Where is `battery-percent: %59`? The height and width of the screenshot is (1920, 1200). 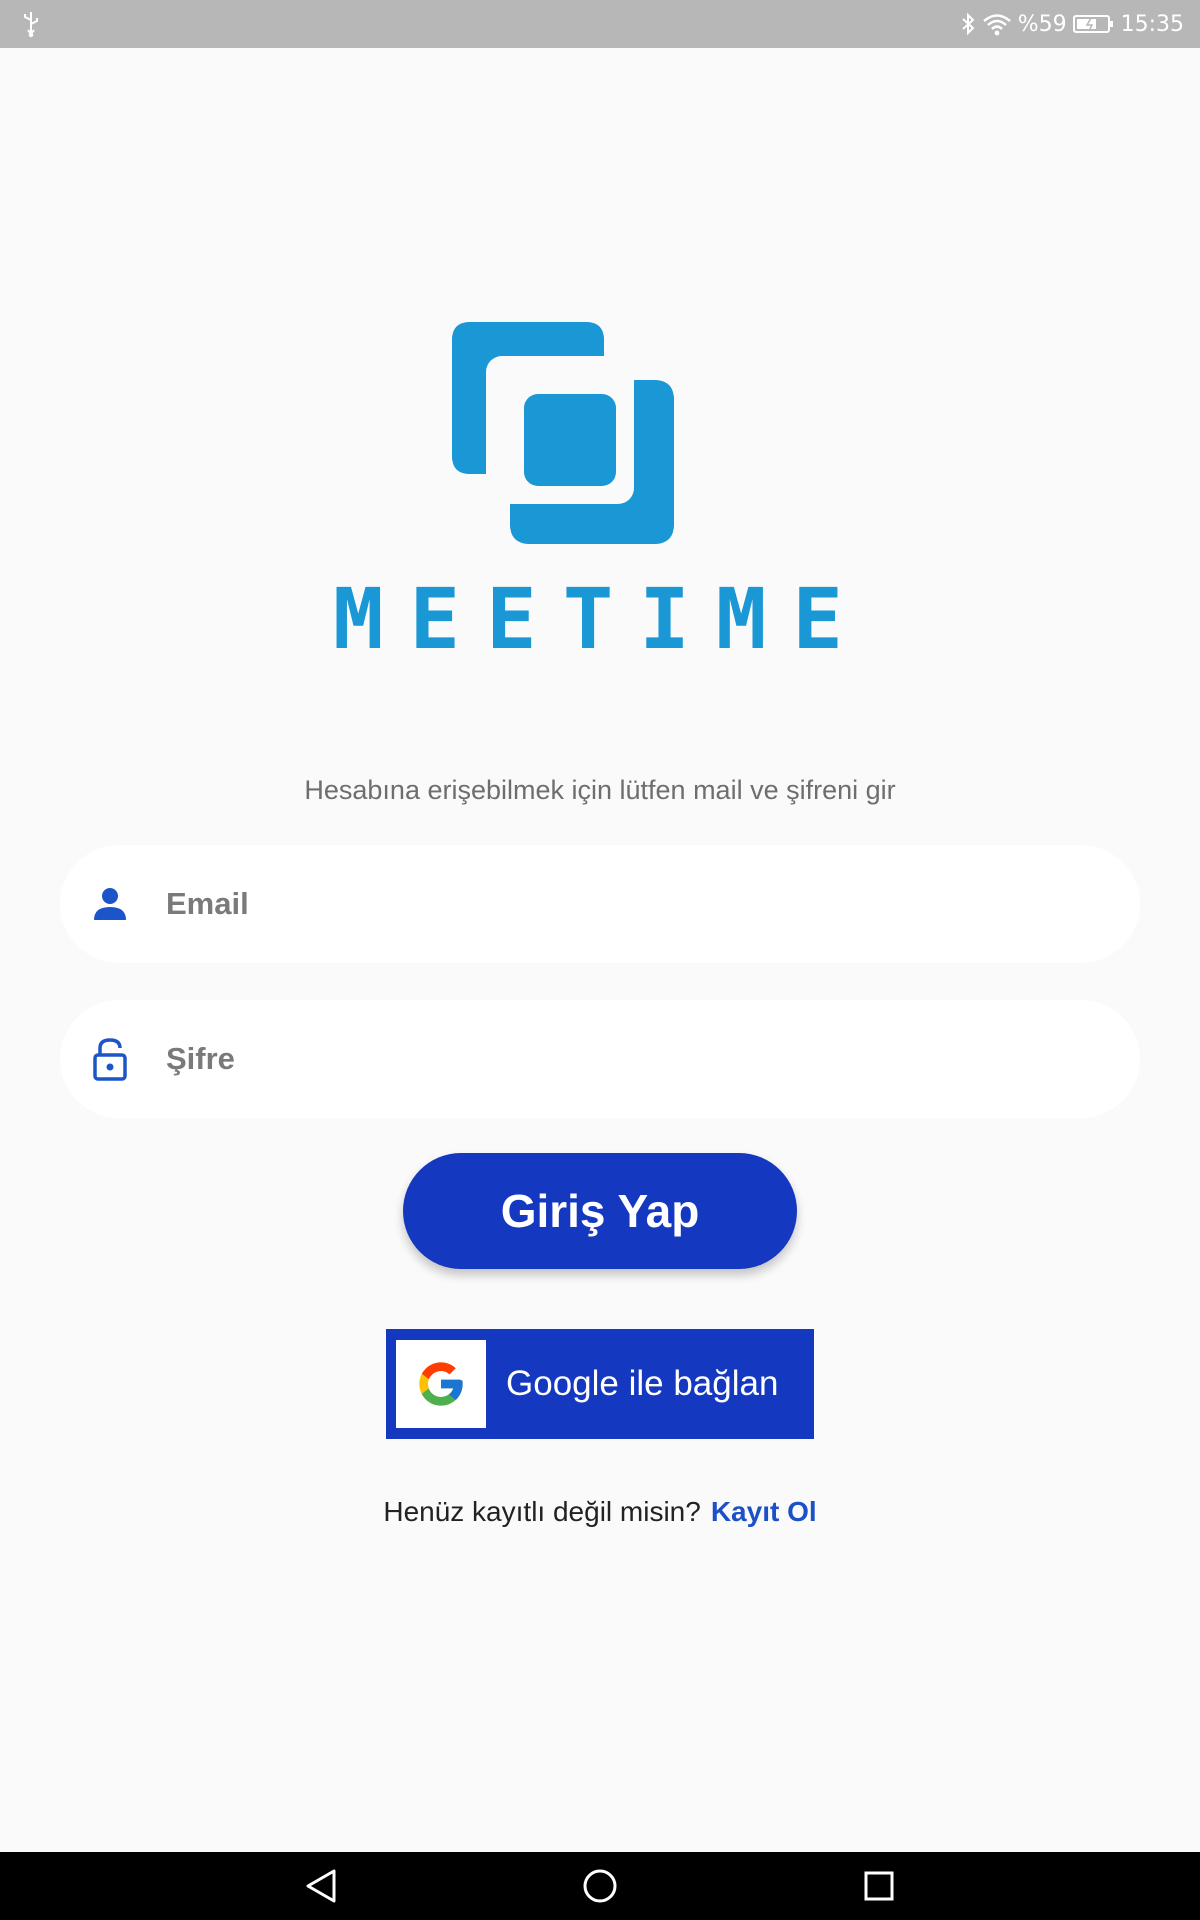
battery-percent: %59 is located at coordinates (1042, 24).